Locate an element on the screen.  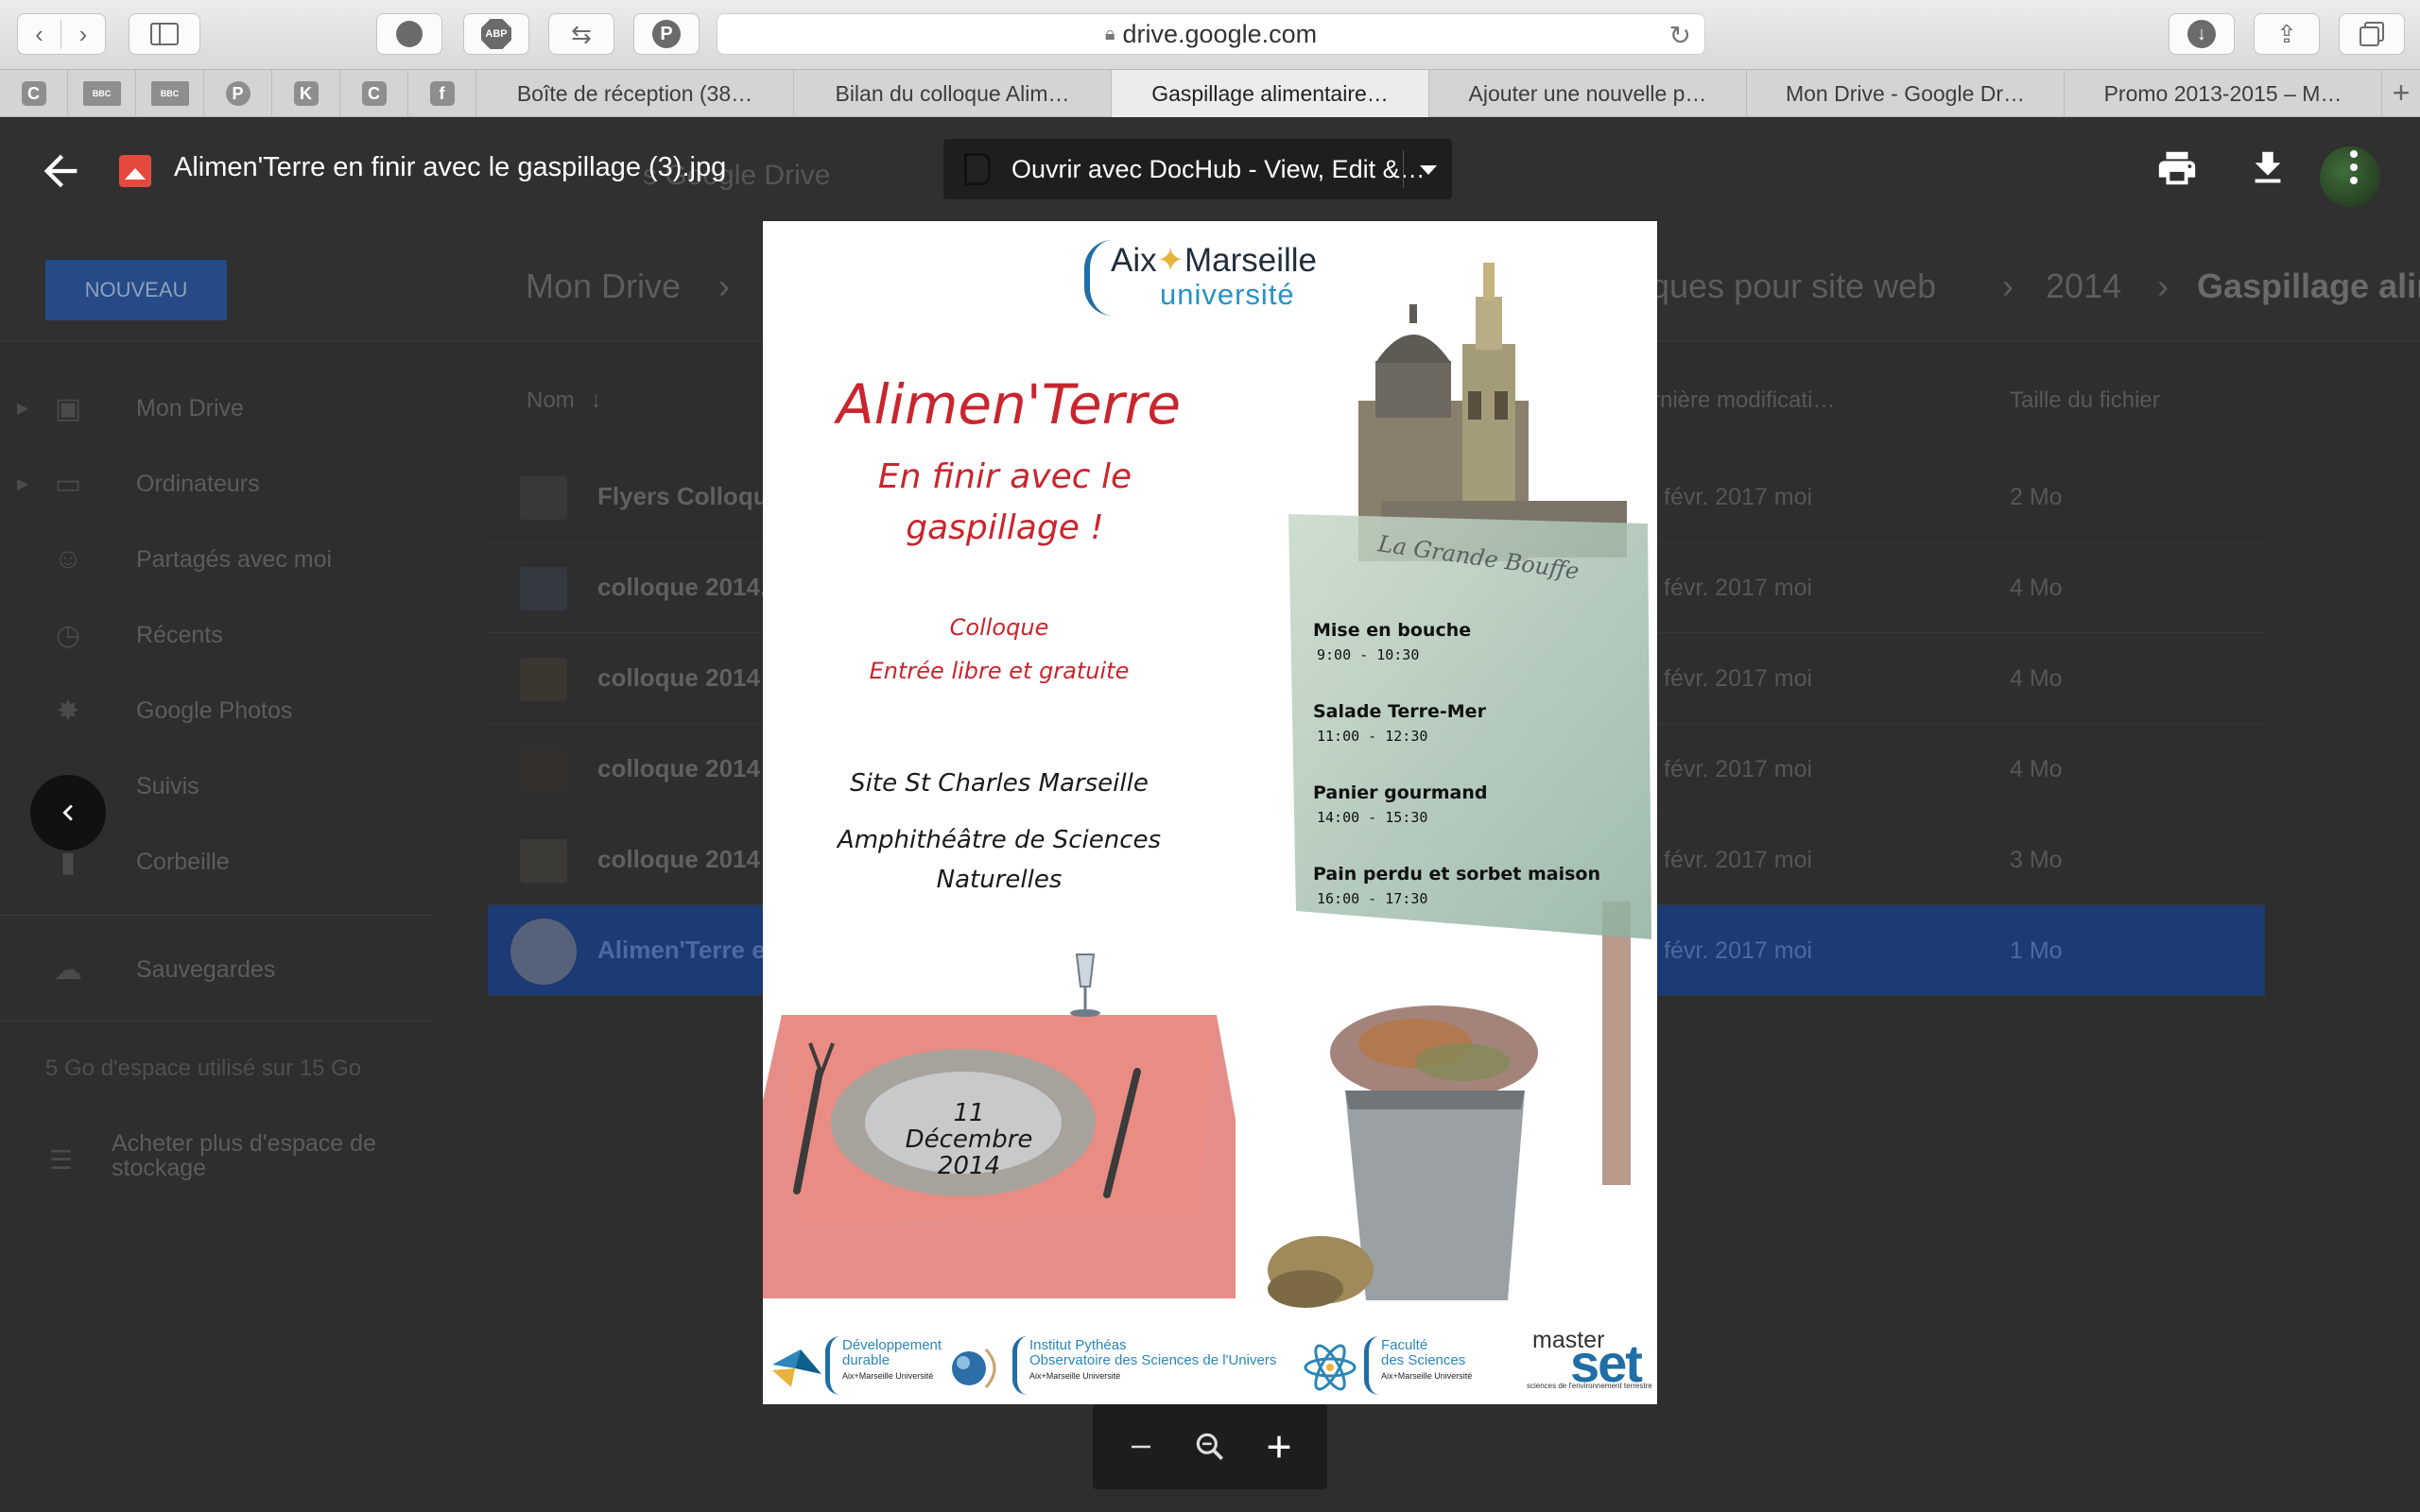
computers-icon: ▭ is located at coordinates (68, 484).